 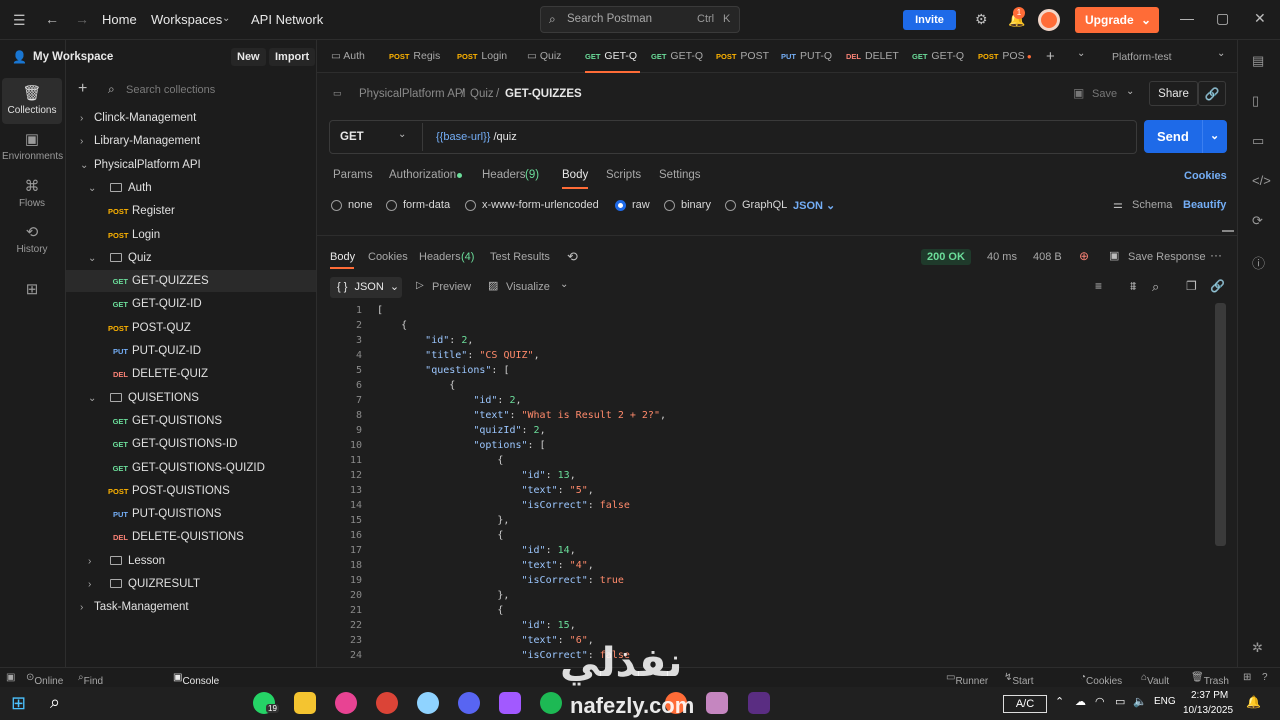 What do you see at coordinates (814, 205) in the screenshot?
I see `raw-format-select: JSON ⌄` at bounding box center [814, 205].